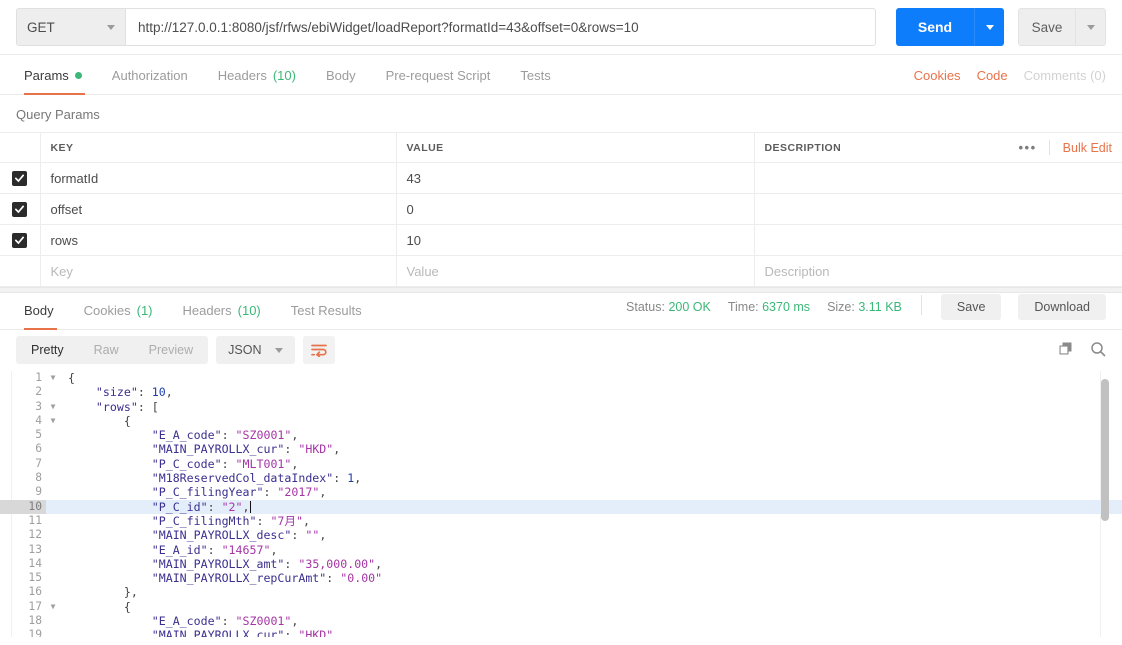 The width and height of the screenshot is (1122, 645). I want to click on code-line-text: {, so click(127, 420).